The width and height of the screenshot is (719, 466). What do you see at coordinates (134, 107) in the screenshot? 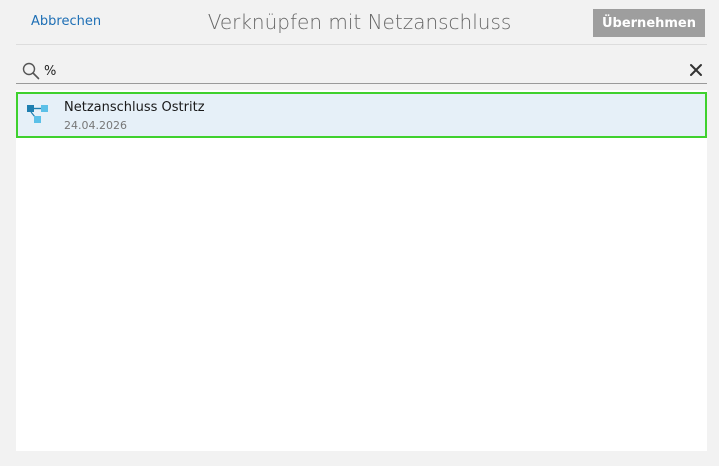
I see `list-item-title: Netzanschluss Ostritz` at bounding box center [134, 107].